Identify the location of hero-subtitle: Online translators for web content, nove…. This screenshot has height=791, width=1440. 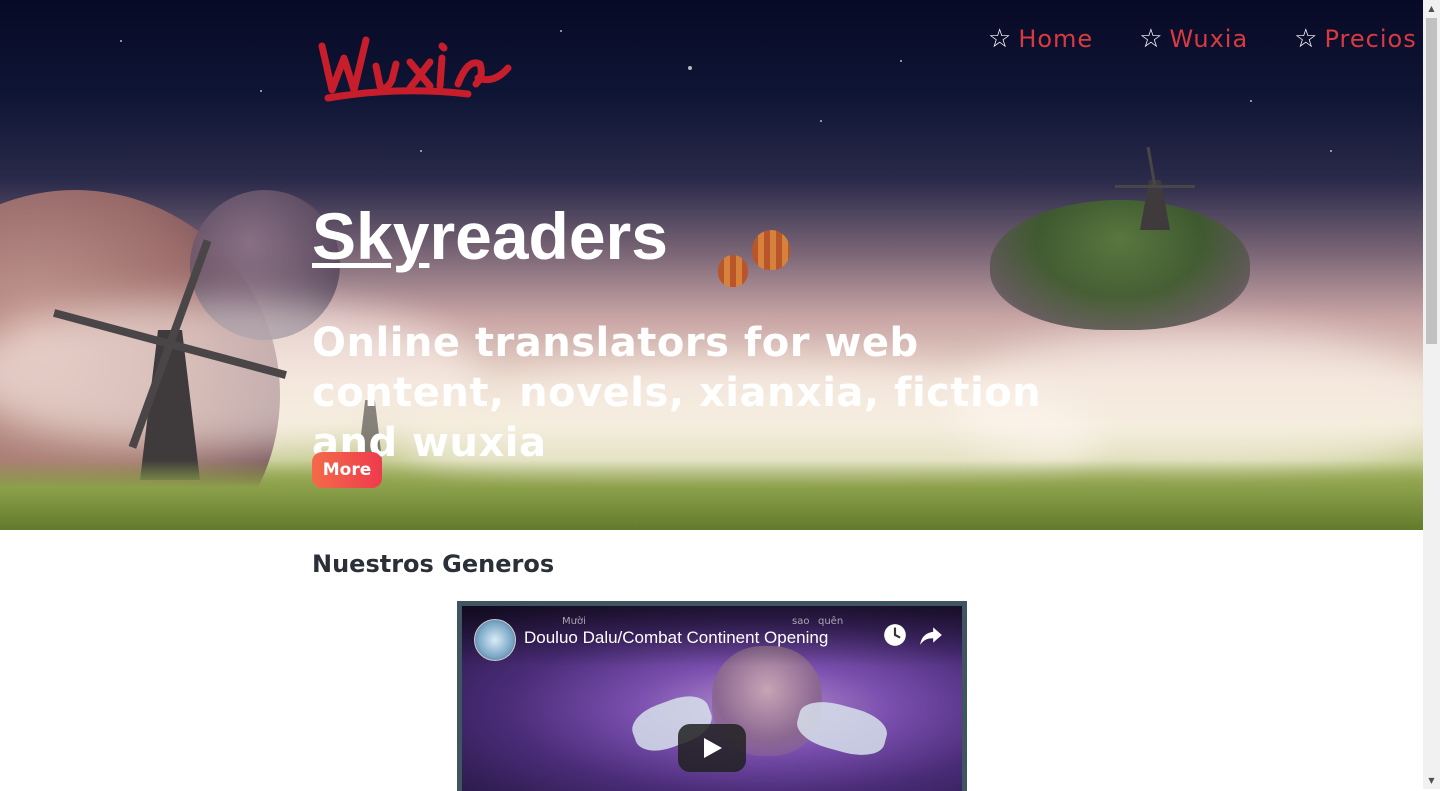
(677, 393).